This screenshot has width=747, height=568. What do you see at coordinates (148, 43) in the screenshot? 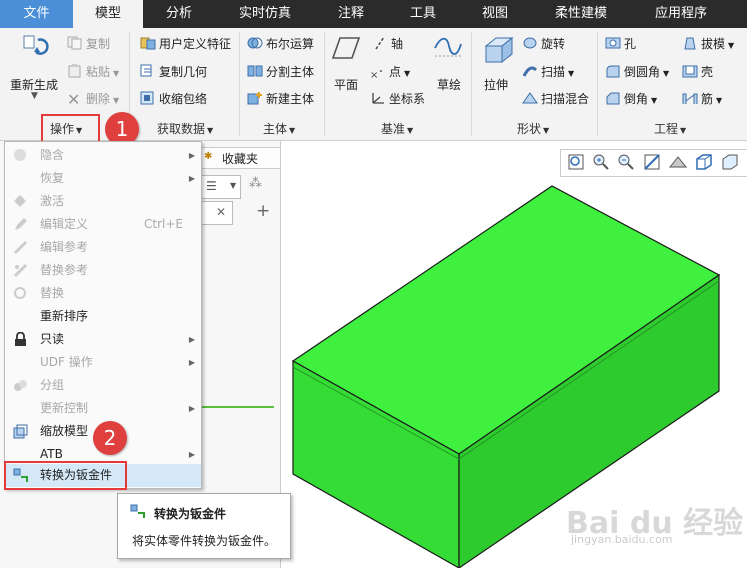
I see `udf-icon` at bounding box center [148, 43].